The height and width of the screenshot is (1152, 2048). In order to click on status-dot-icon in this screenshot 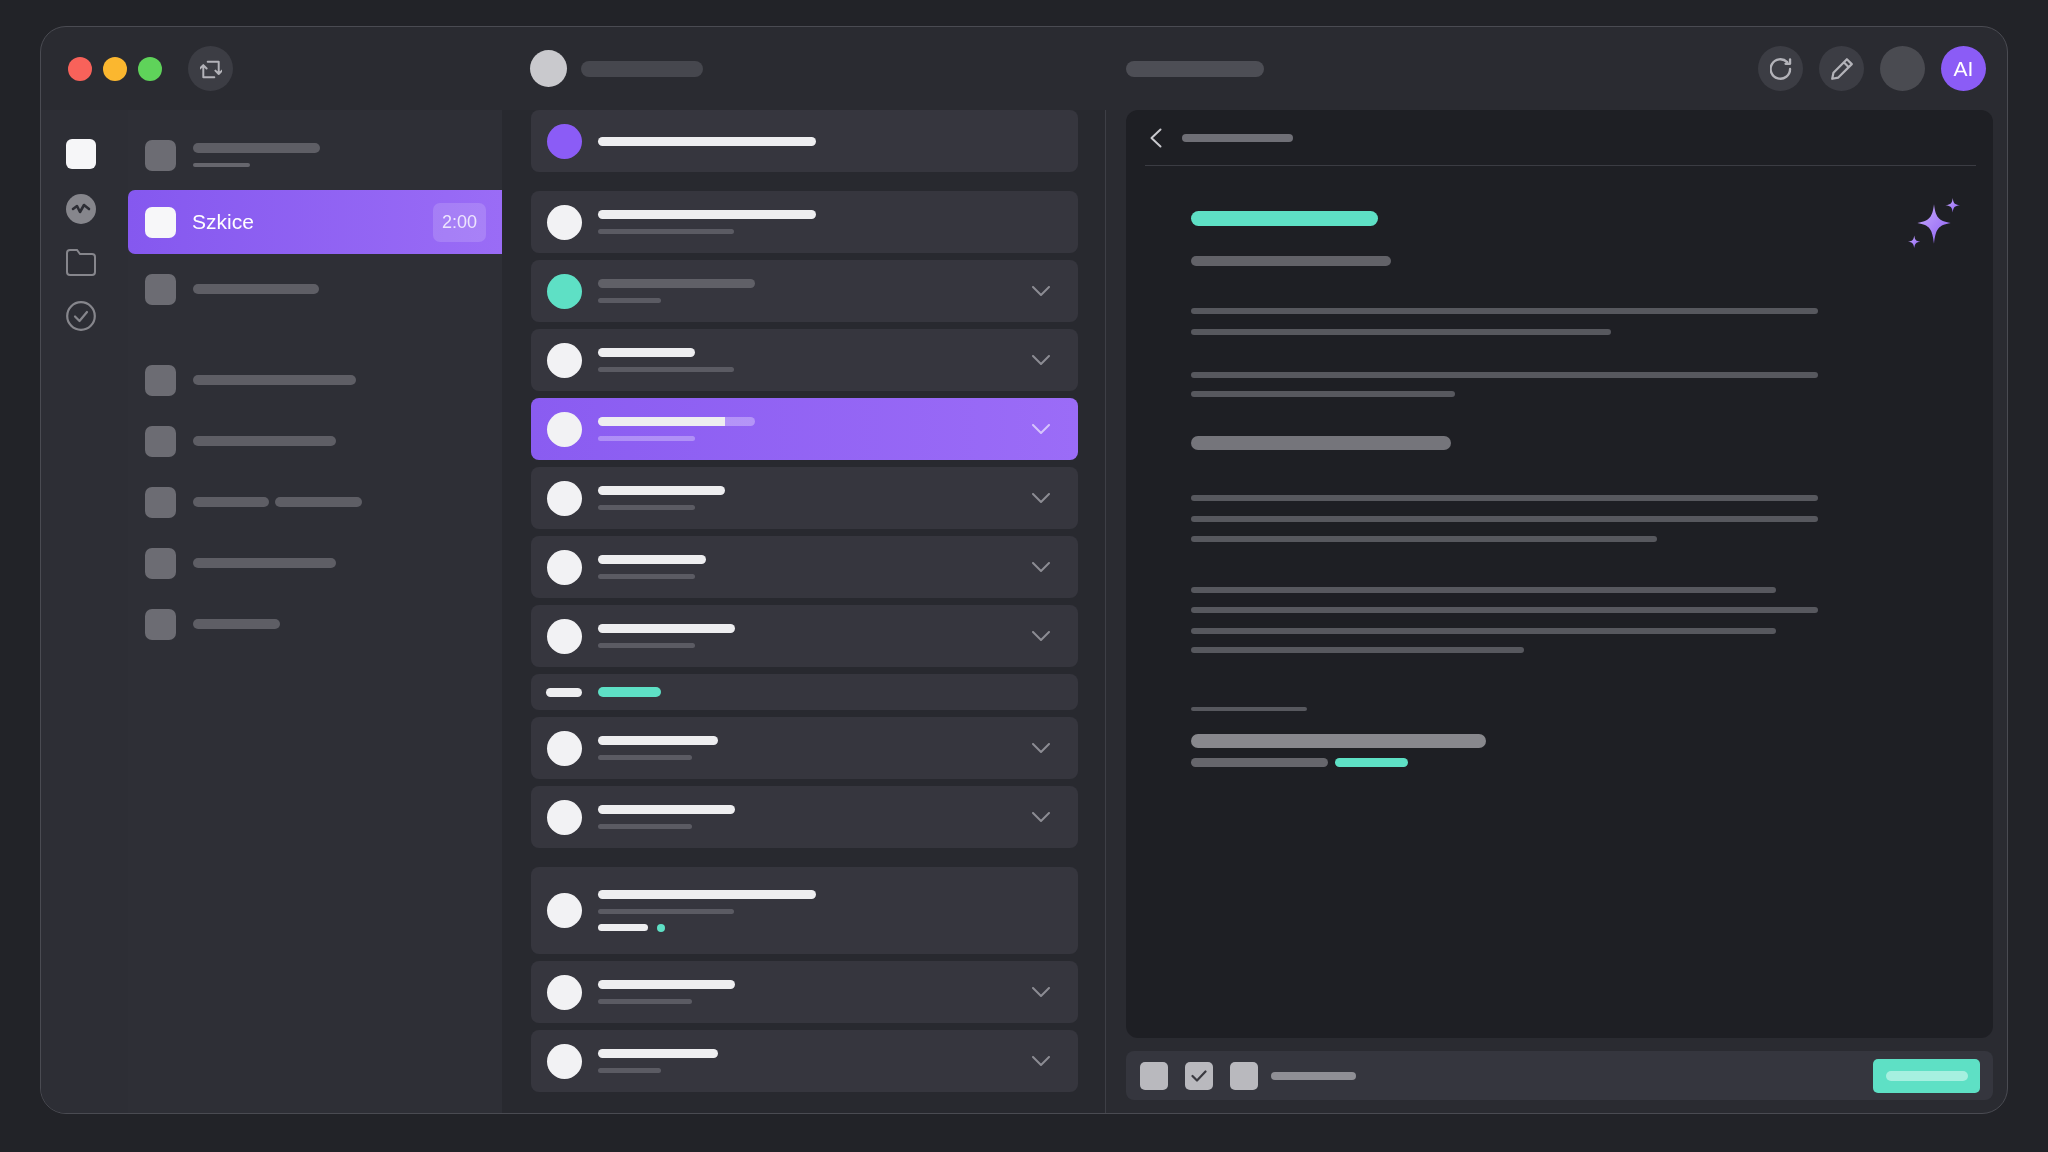, I will do `click(661, 927)`.